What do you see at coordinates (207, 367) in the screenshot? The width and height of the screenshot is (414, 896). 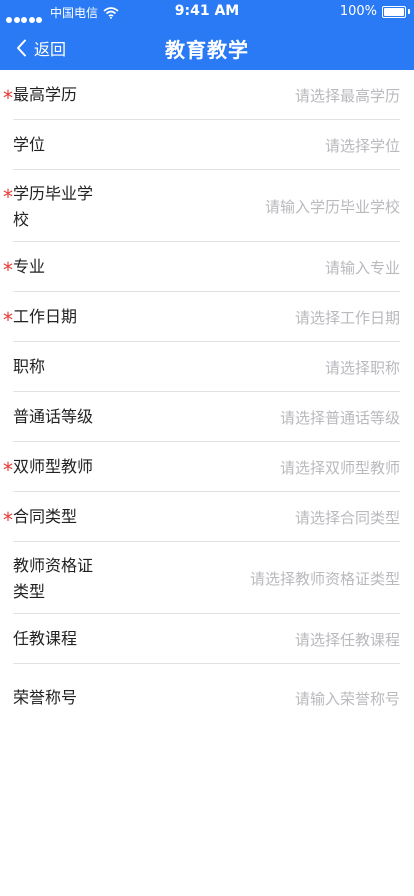 I see `form-row: 职称 请选择职称` at bounding box center [207, 367].